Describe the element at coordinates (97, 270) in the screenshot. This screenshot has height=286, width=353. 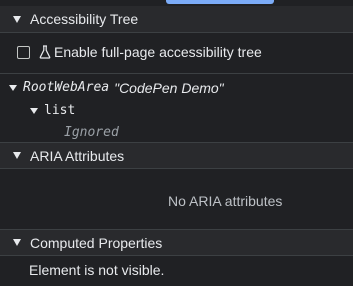
I see `element-not-visible-message: Element is not visible.` at that location.